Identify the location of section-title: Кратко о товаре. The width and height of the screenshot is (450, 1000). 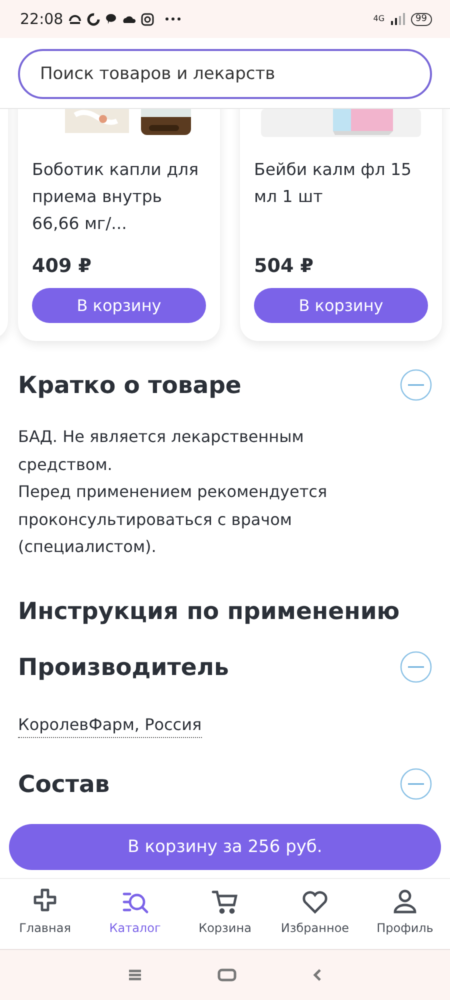
(130, 385).